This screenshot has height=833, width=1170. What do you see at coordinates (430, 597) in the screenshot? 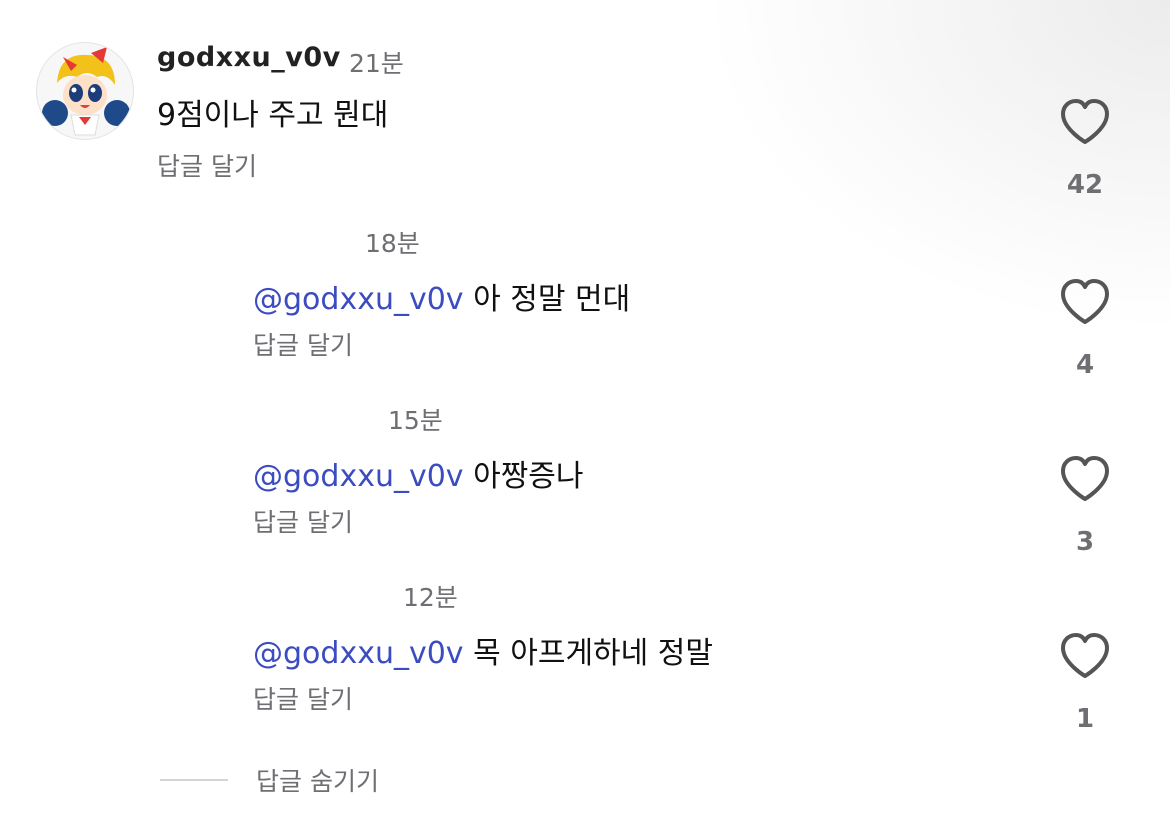
I see `reply-timestamp: 12분` at bounding box center [430, 597].